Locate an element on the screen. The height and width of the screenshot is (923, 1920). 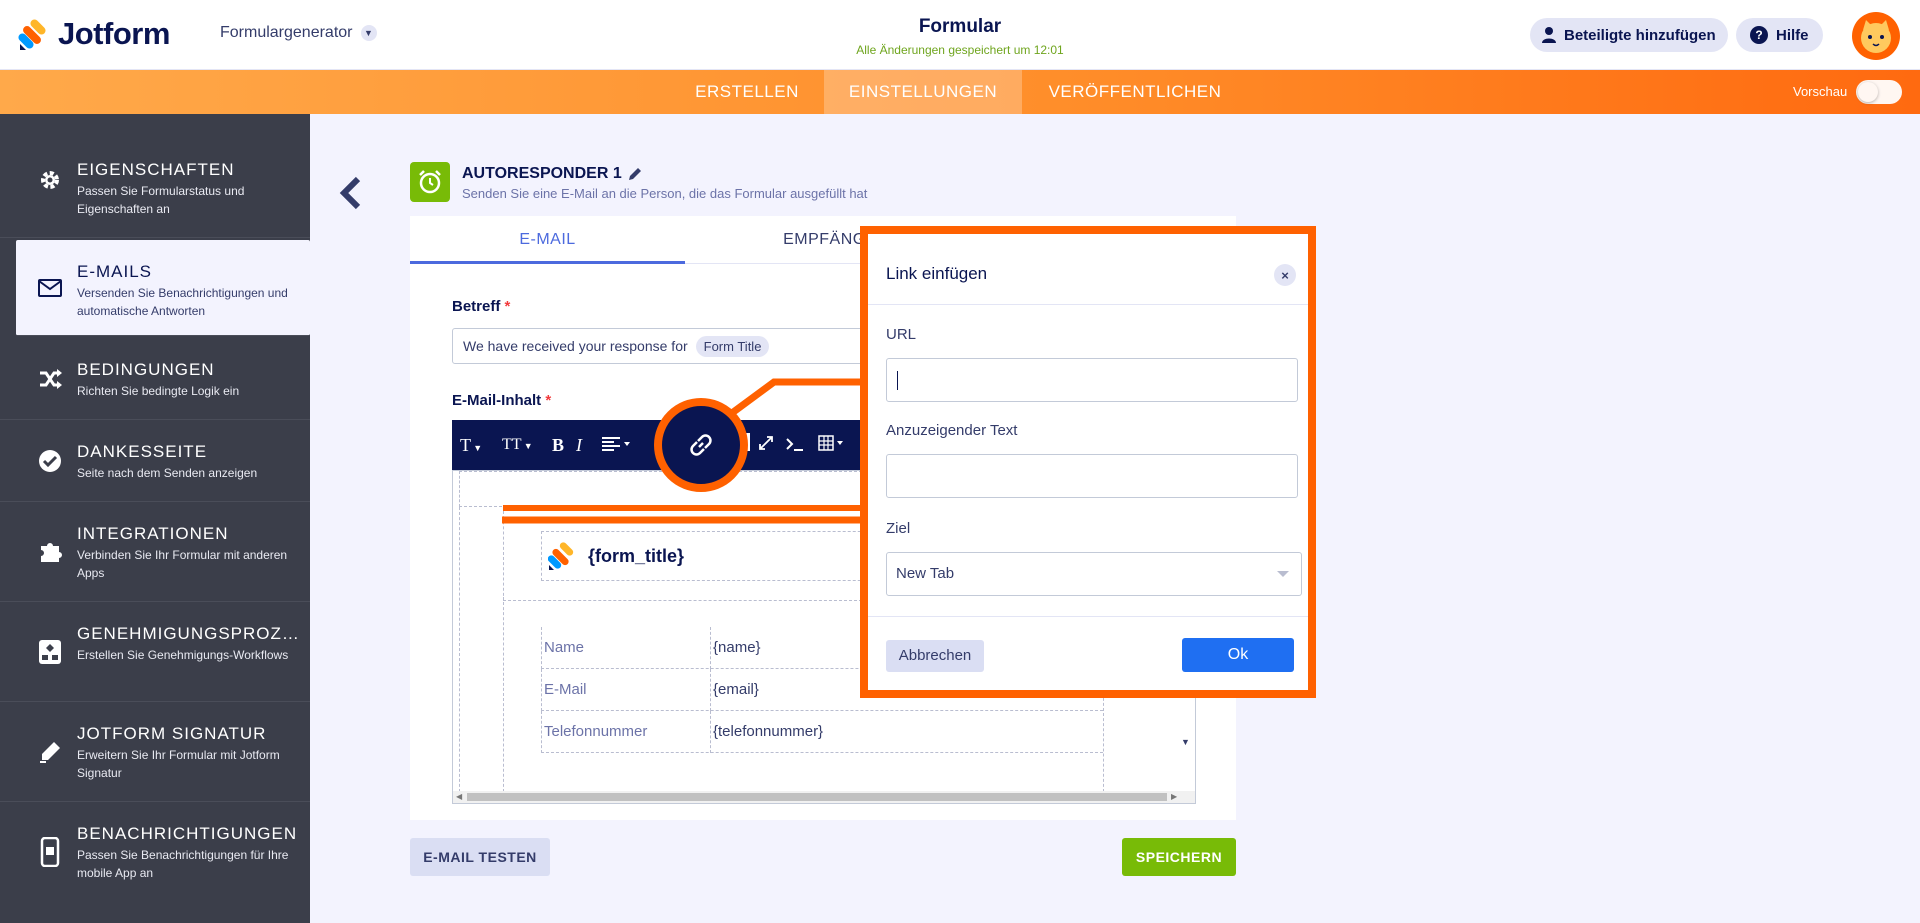
avatar is located at coordinates (1876, 36).